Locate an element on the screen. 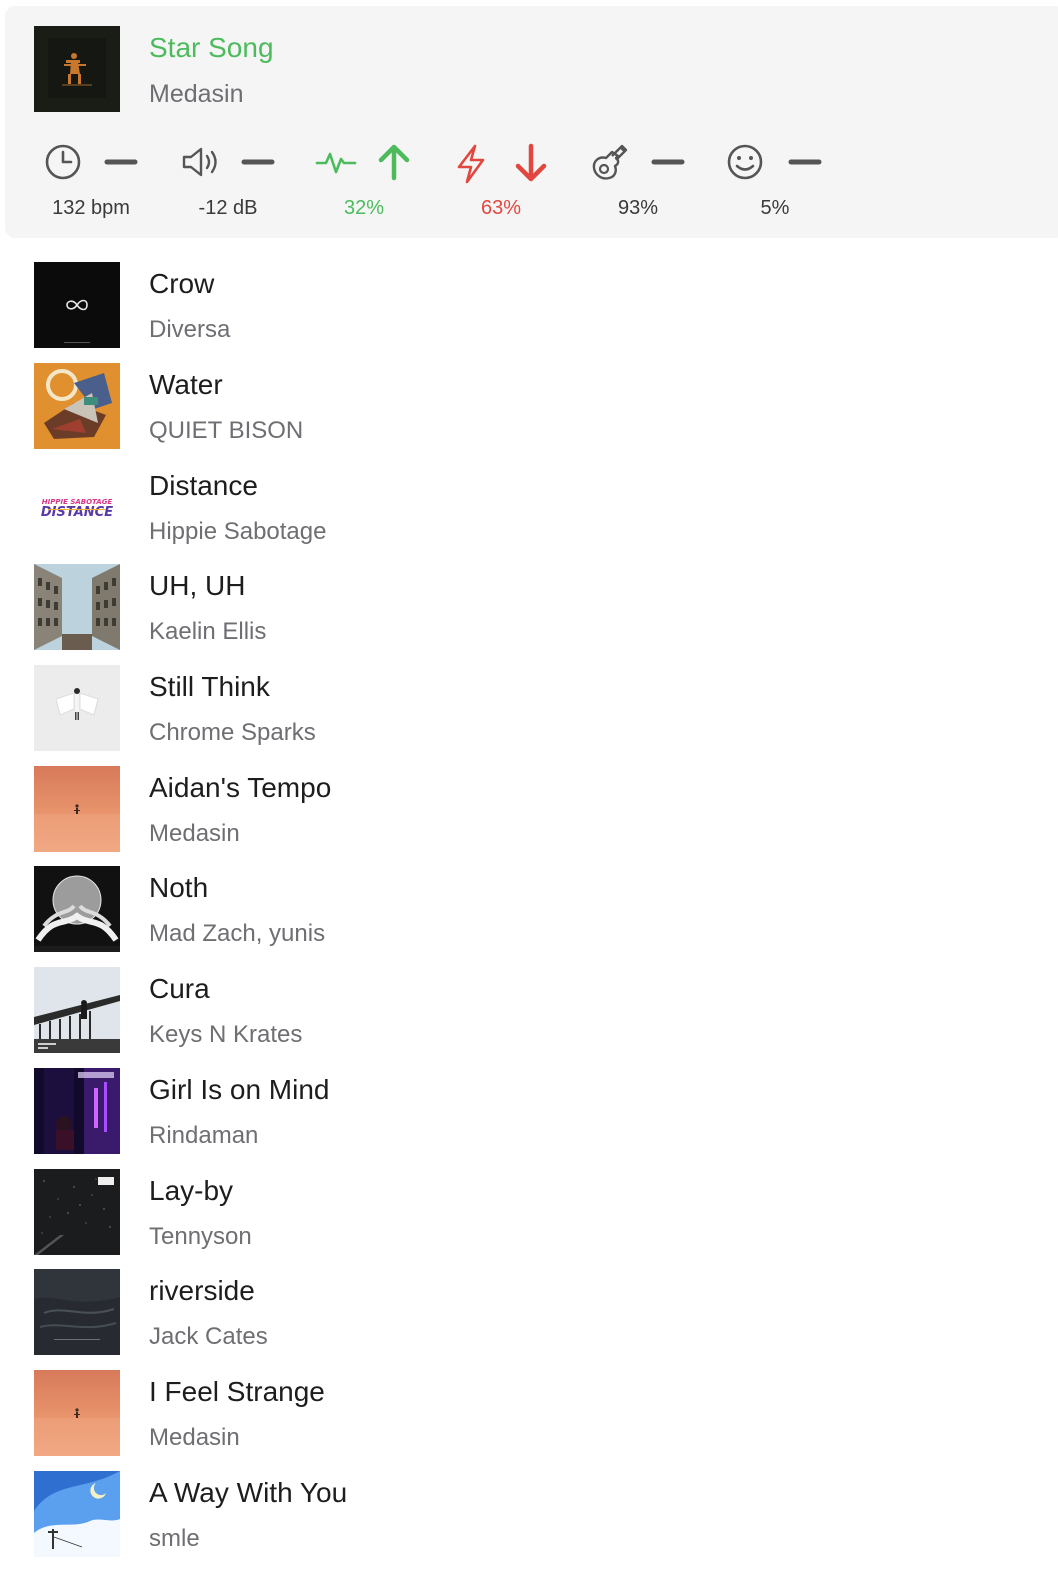  track-row: Lay-by Tennyson is located at coordinates (529, 1219).